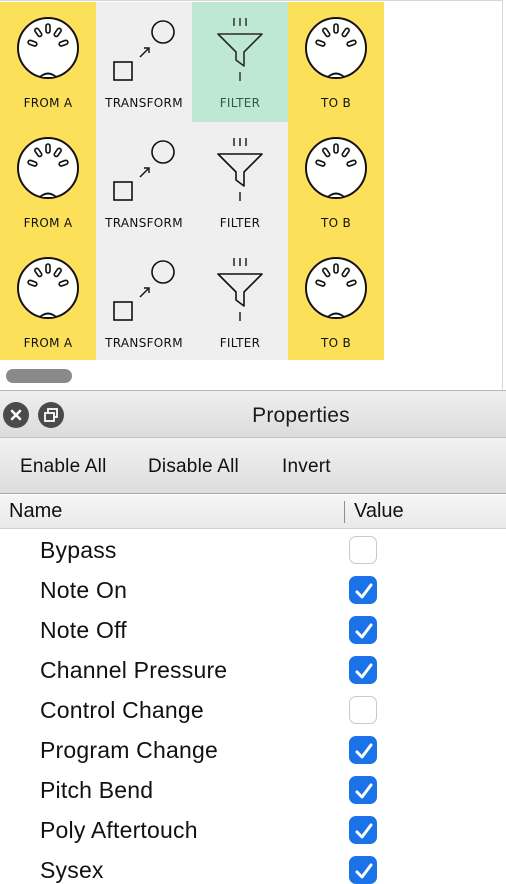 This screenshot has height=884, width=506. I want to click on table-row: Channel Pressure, so click(253, 670).